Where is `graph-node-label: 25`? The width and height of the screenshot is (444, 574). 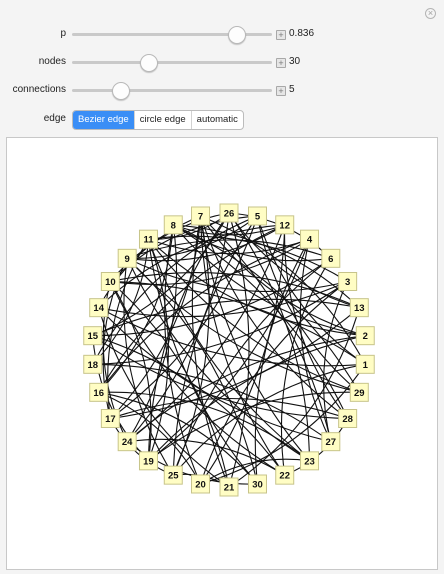 graph-node-label: 25 is located at coordinates (173, 476).